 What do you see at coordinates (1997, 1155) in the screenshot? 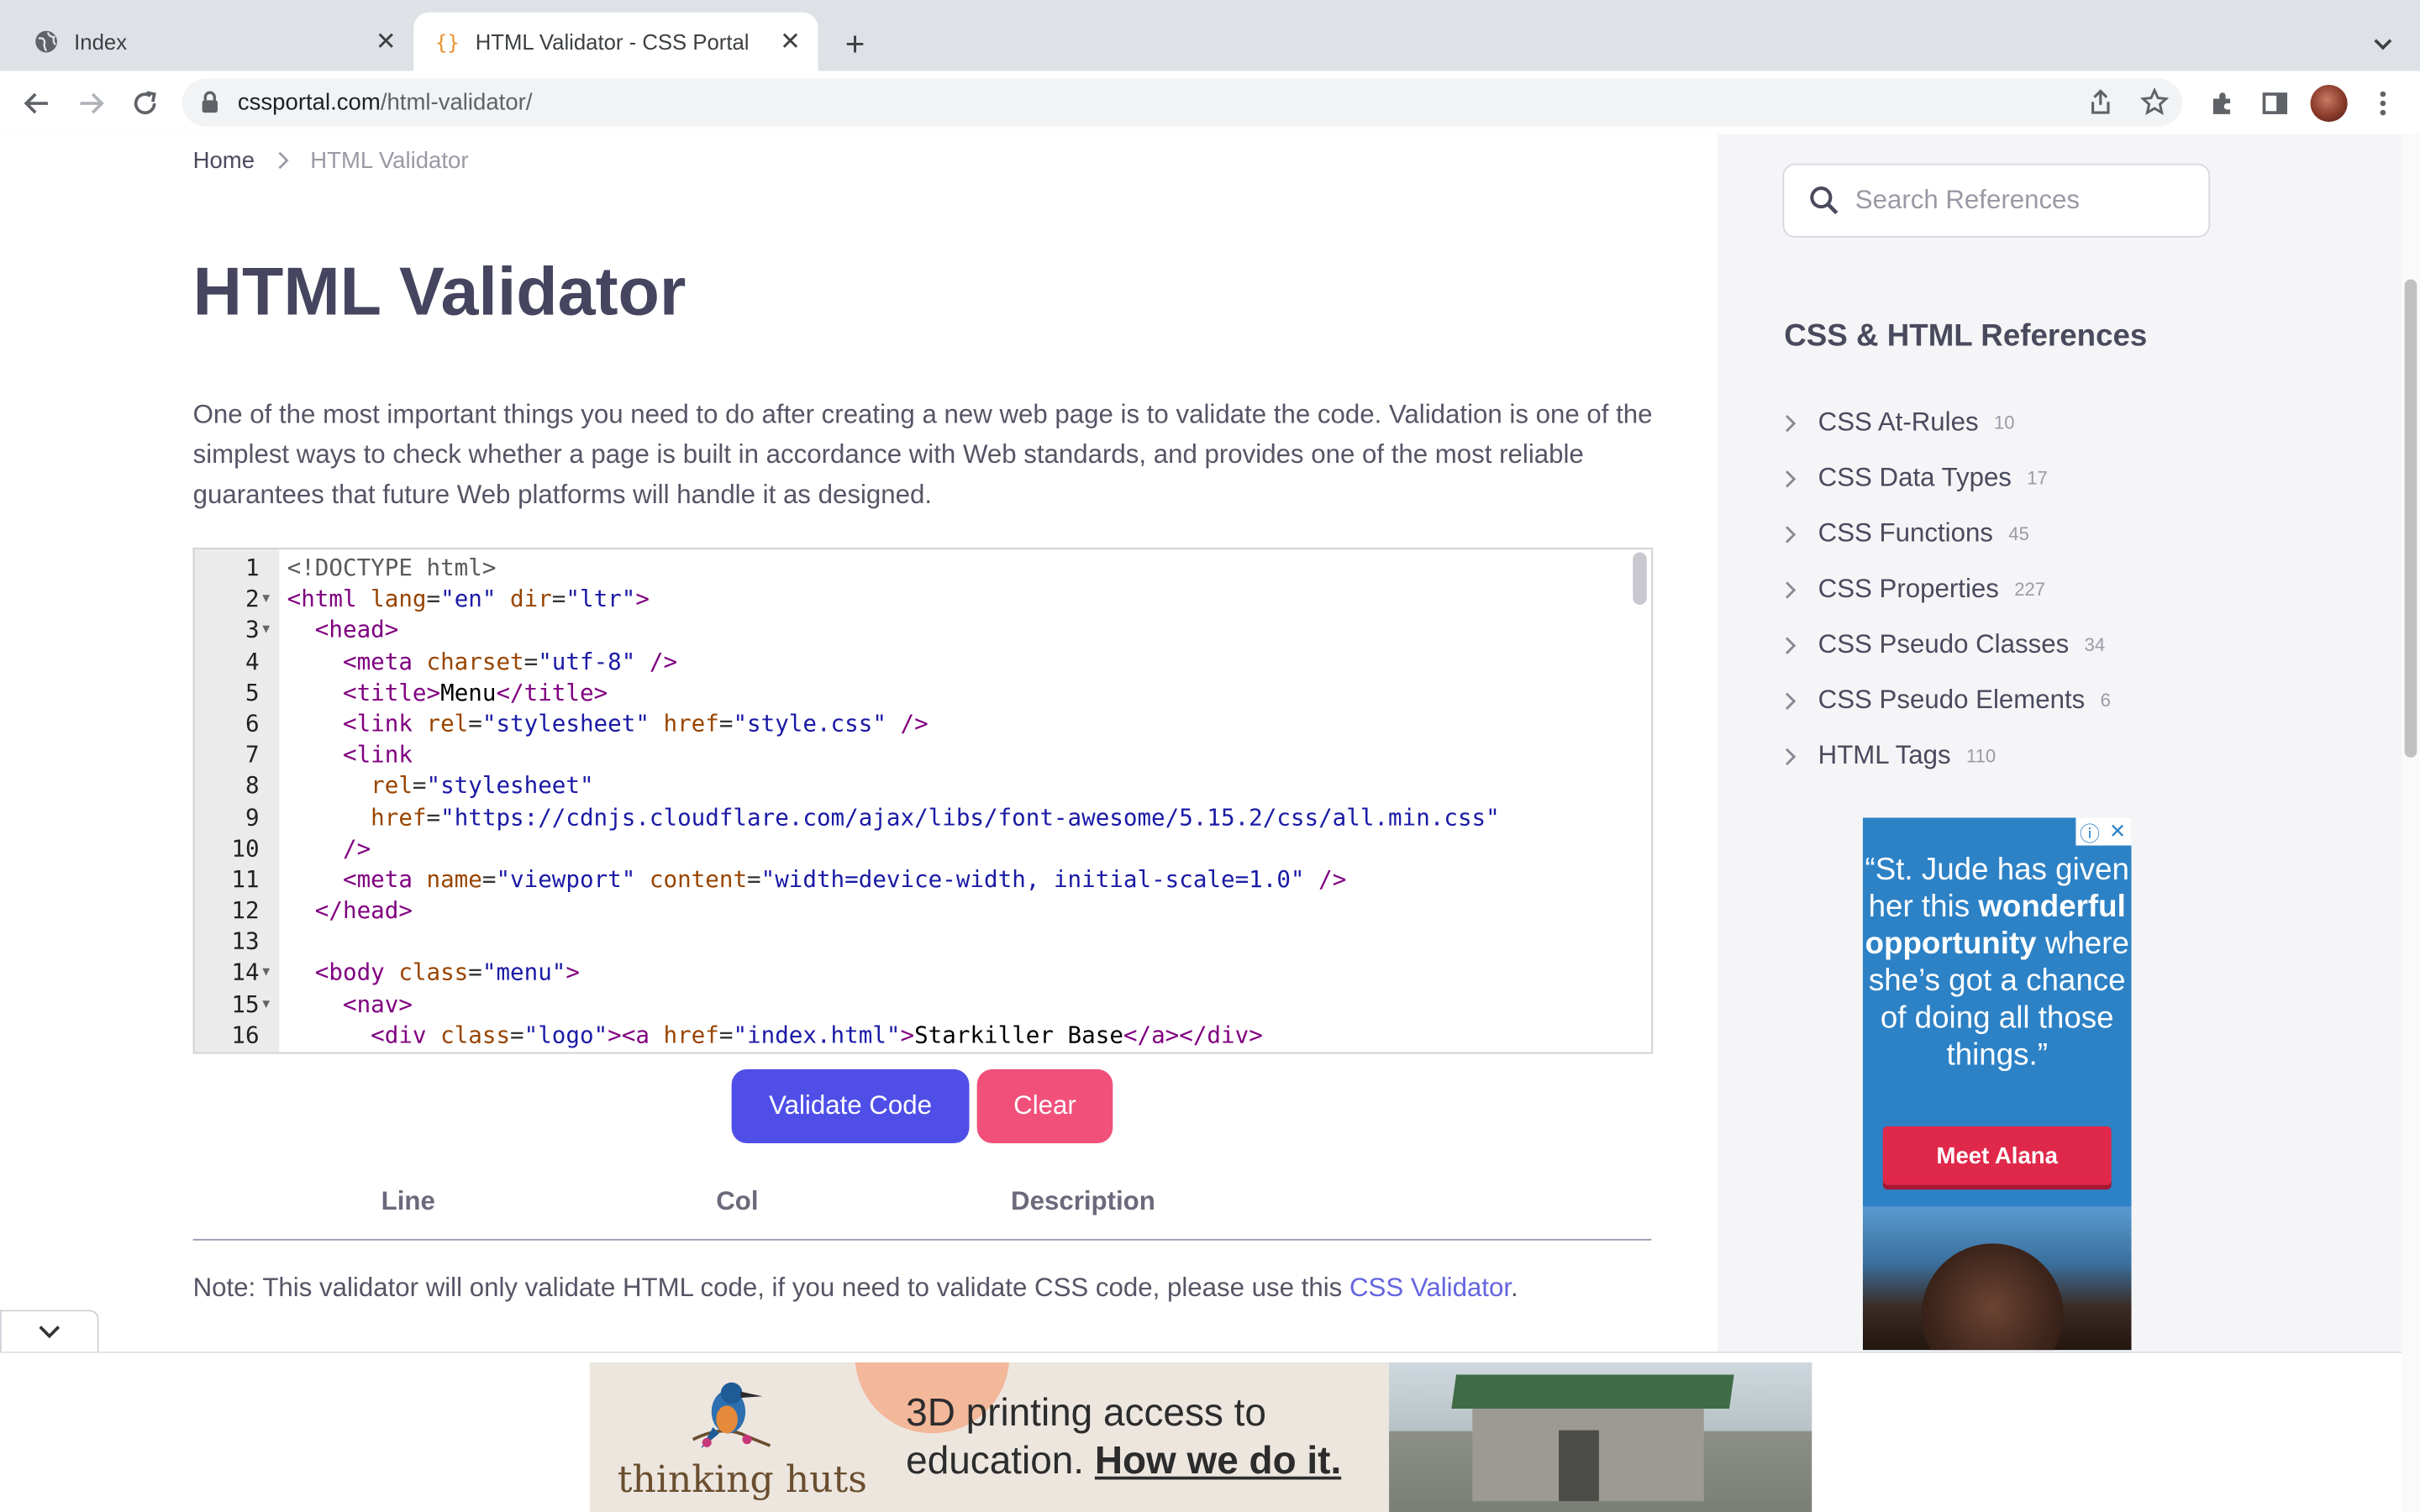
I see `meet-alana-button: Meet Alana` at bounding box center [1997, 1155].